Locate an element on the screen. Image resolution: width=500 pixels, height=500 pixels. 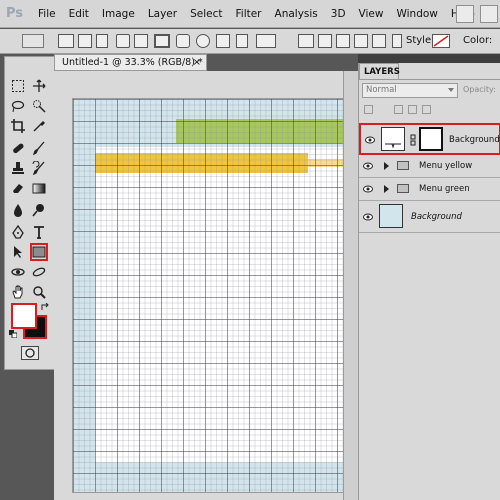
rectangle-shape-option is located at coordinates (162, 41).